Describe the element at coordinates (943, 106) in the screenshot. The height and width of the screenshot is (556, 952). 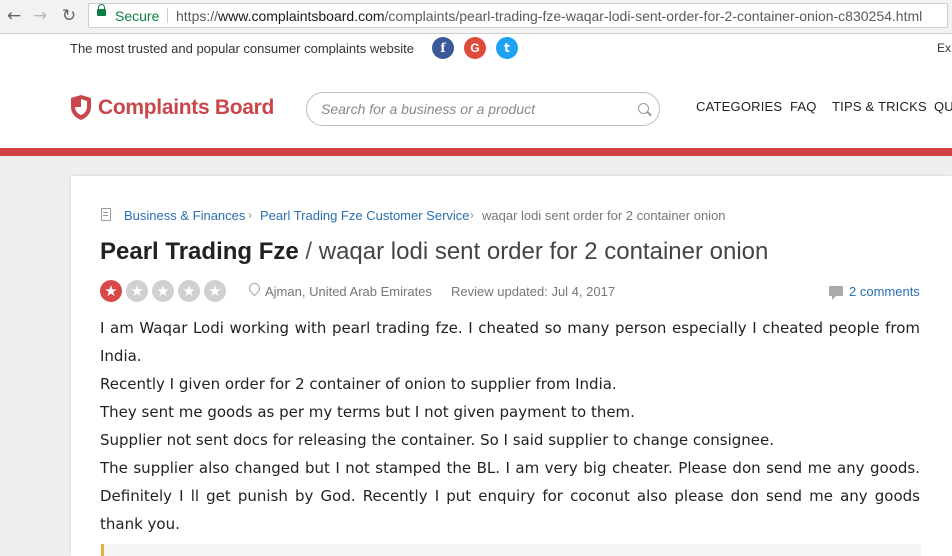
I see `nav-questions: QU` at that location.